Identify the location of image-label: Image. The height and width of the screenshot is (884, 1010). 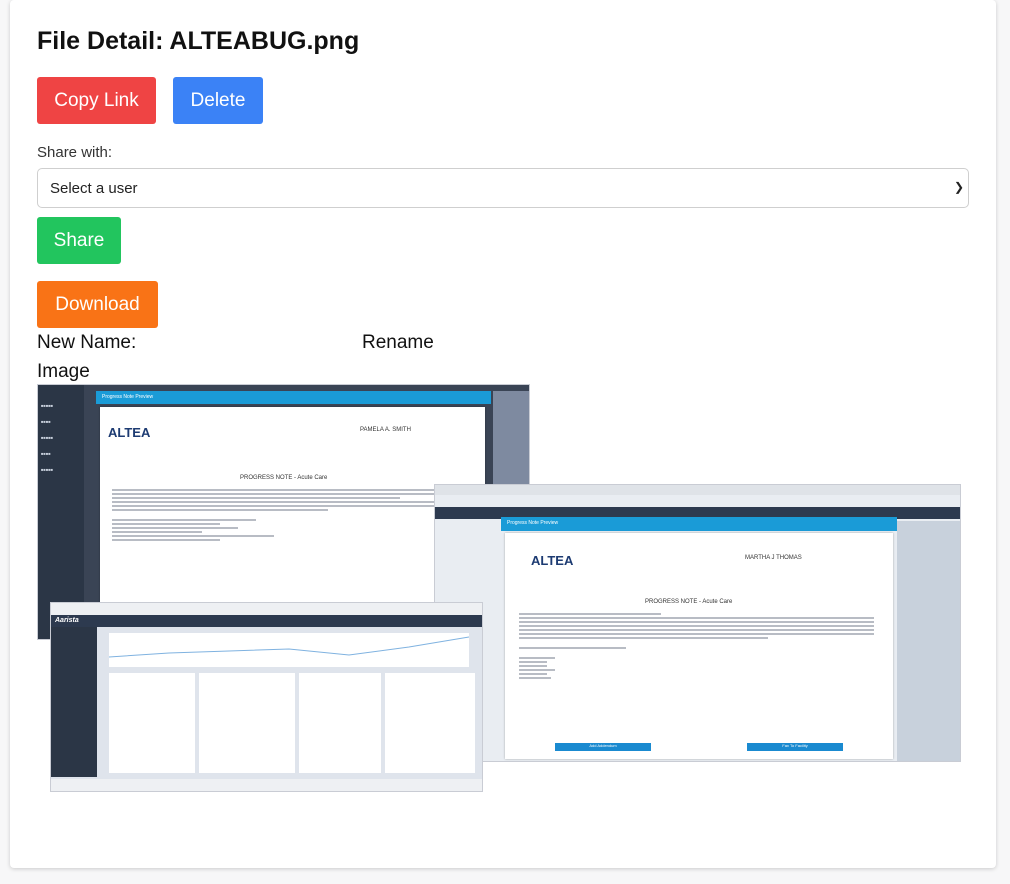
(63, 371).